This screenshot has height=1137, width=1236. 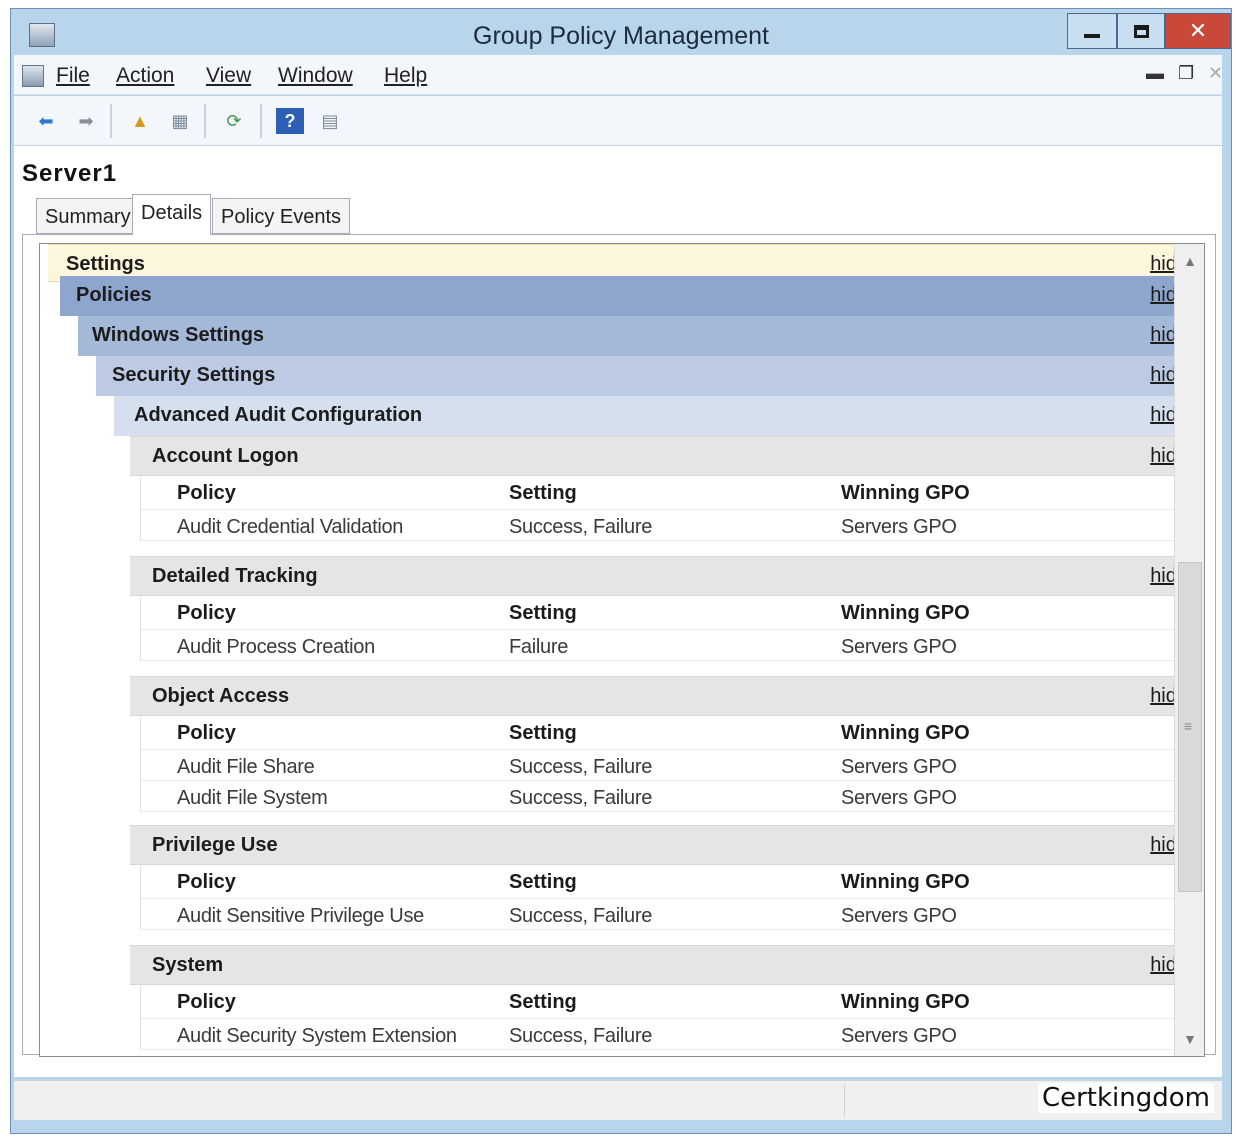 I want to click on category-privilege-use: Privilege Use hide, so click(x=667, y=845).